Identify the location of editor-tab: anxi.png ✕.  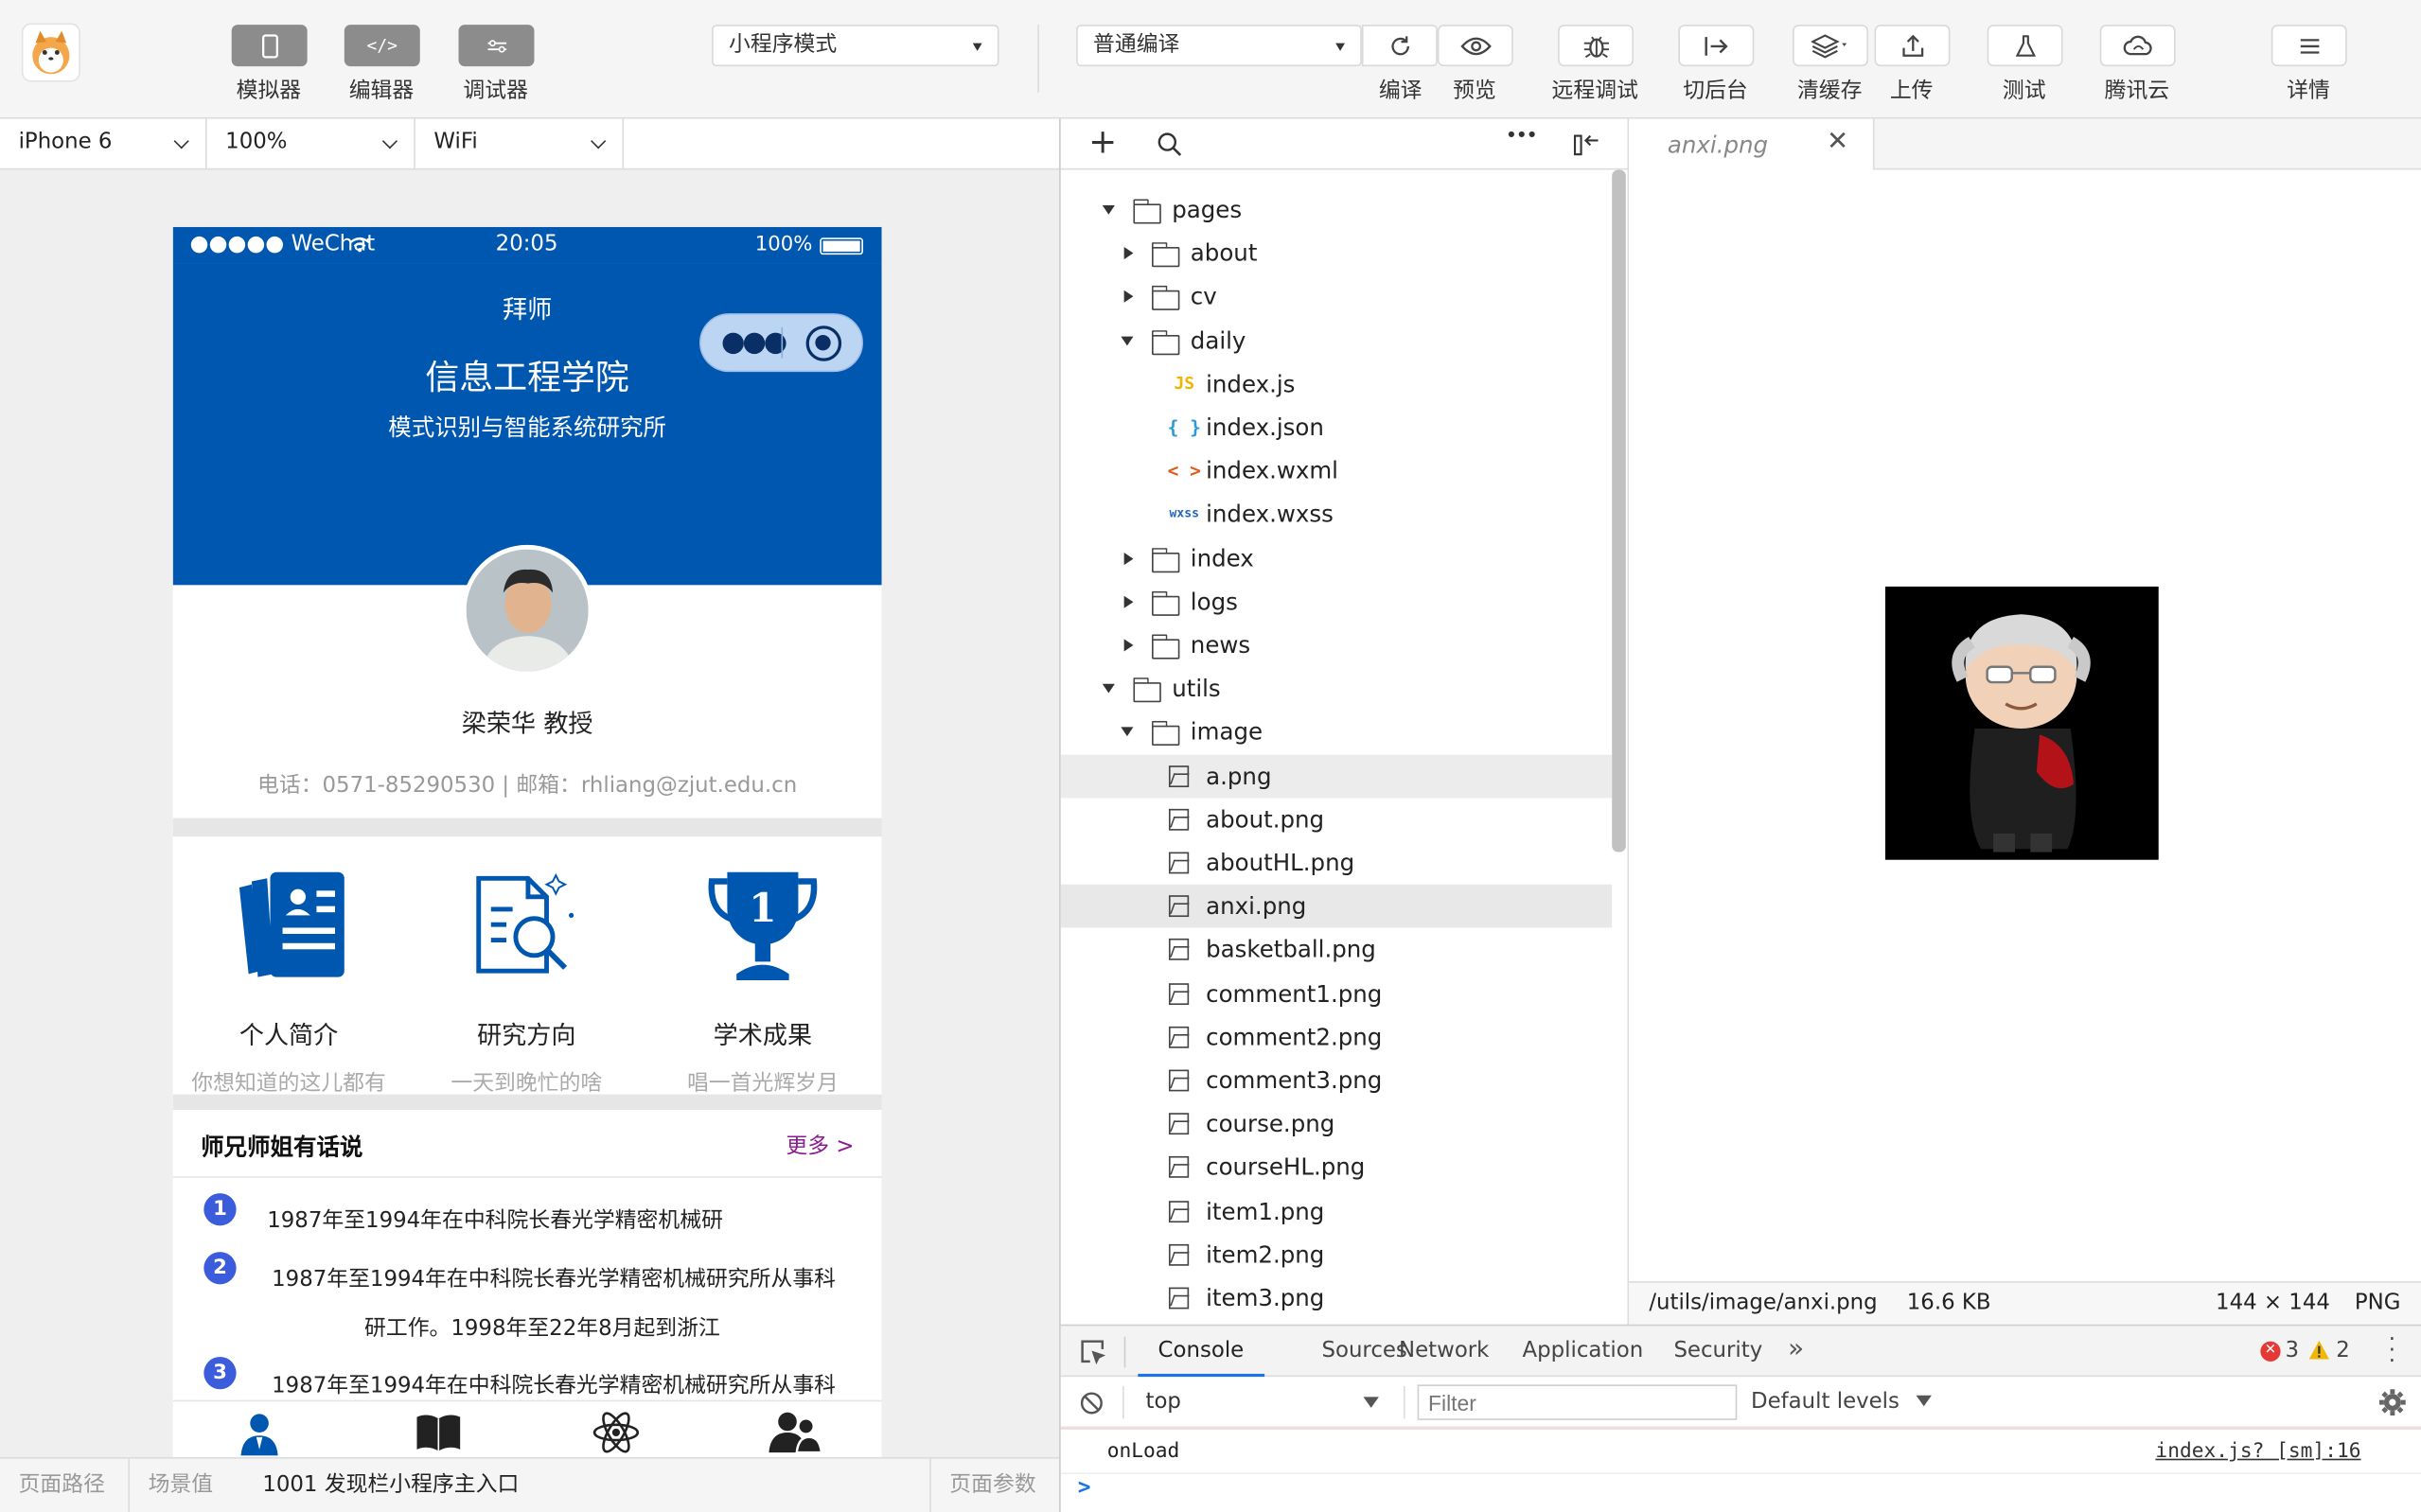
(1752, 144).